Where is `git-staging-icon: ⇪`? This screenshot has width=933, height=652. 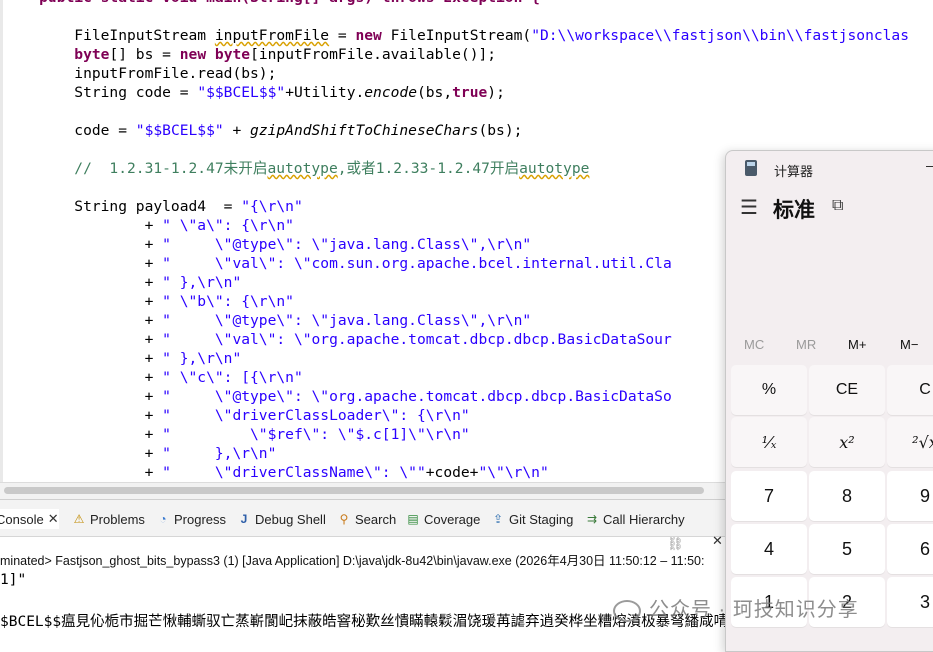
git-staging-icon: ⇪ is located at coordinates (498, 519).